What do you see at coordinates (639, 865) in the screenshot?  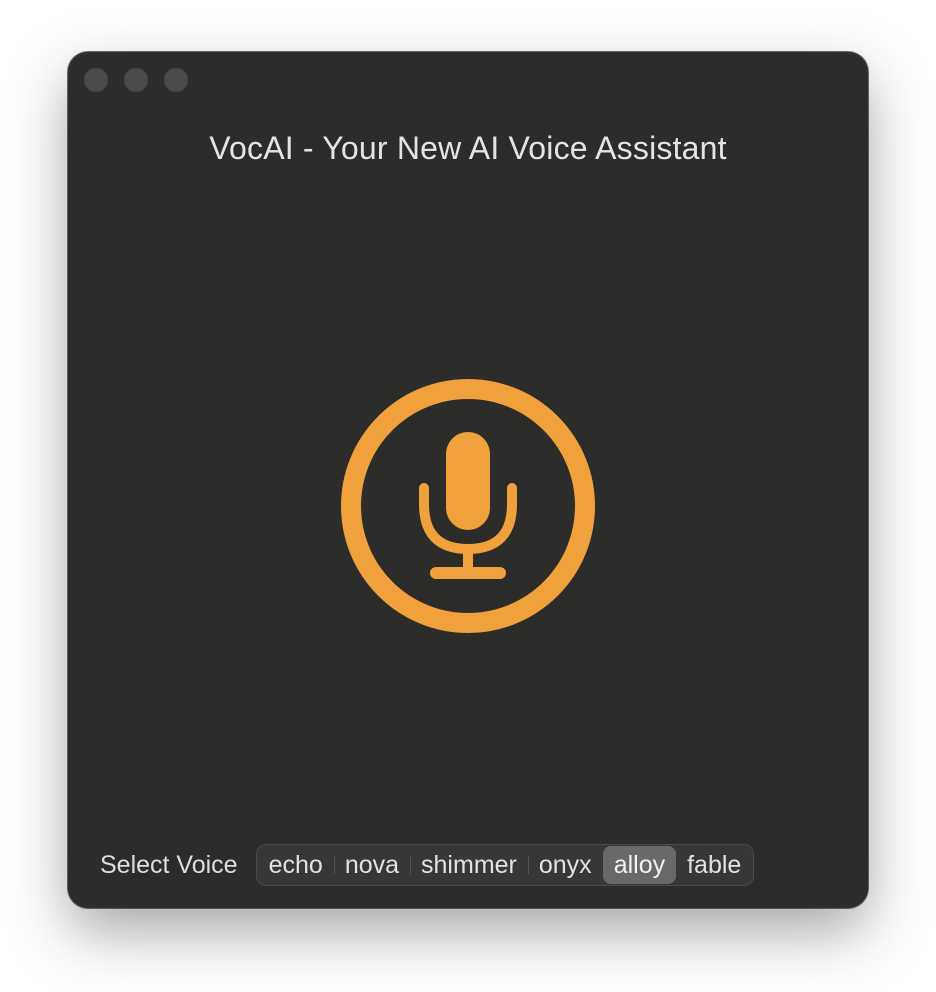 I see `voice-option-alloy: alloy` at bounding box center [639, 865].